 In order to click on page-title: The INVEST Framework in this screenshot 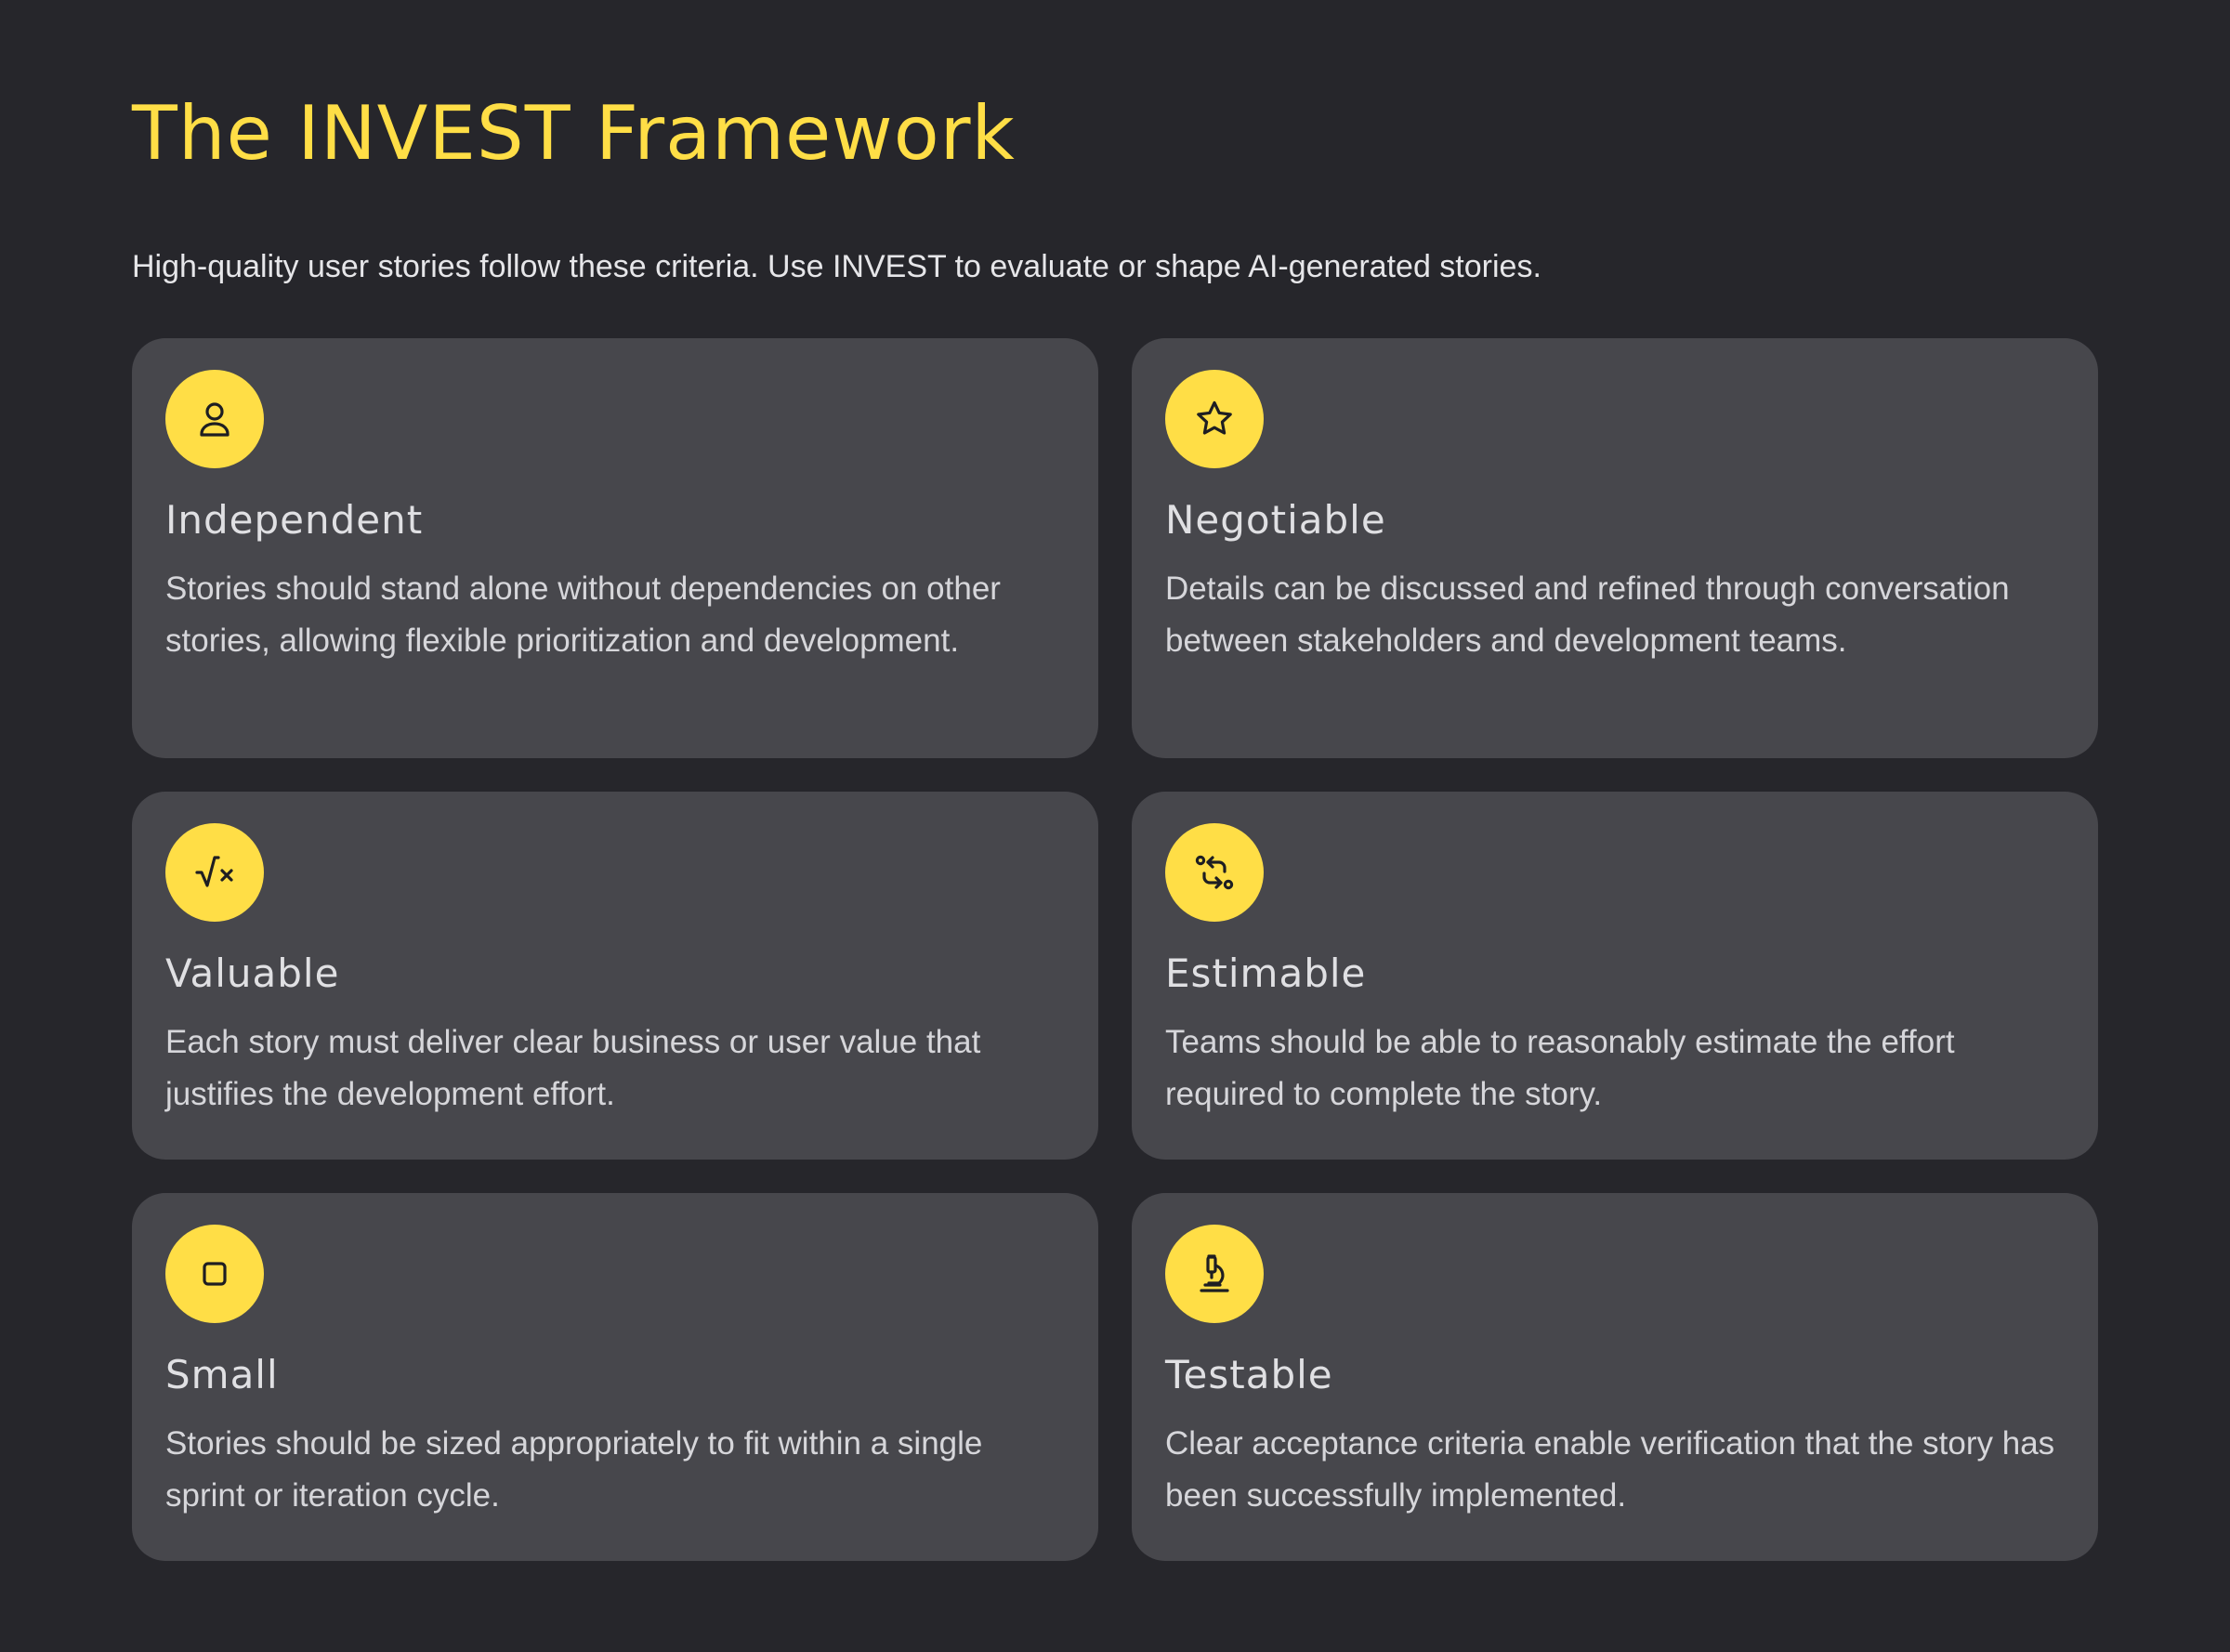, I will do `click(574, 133)`.